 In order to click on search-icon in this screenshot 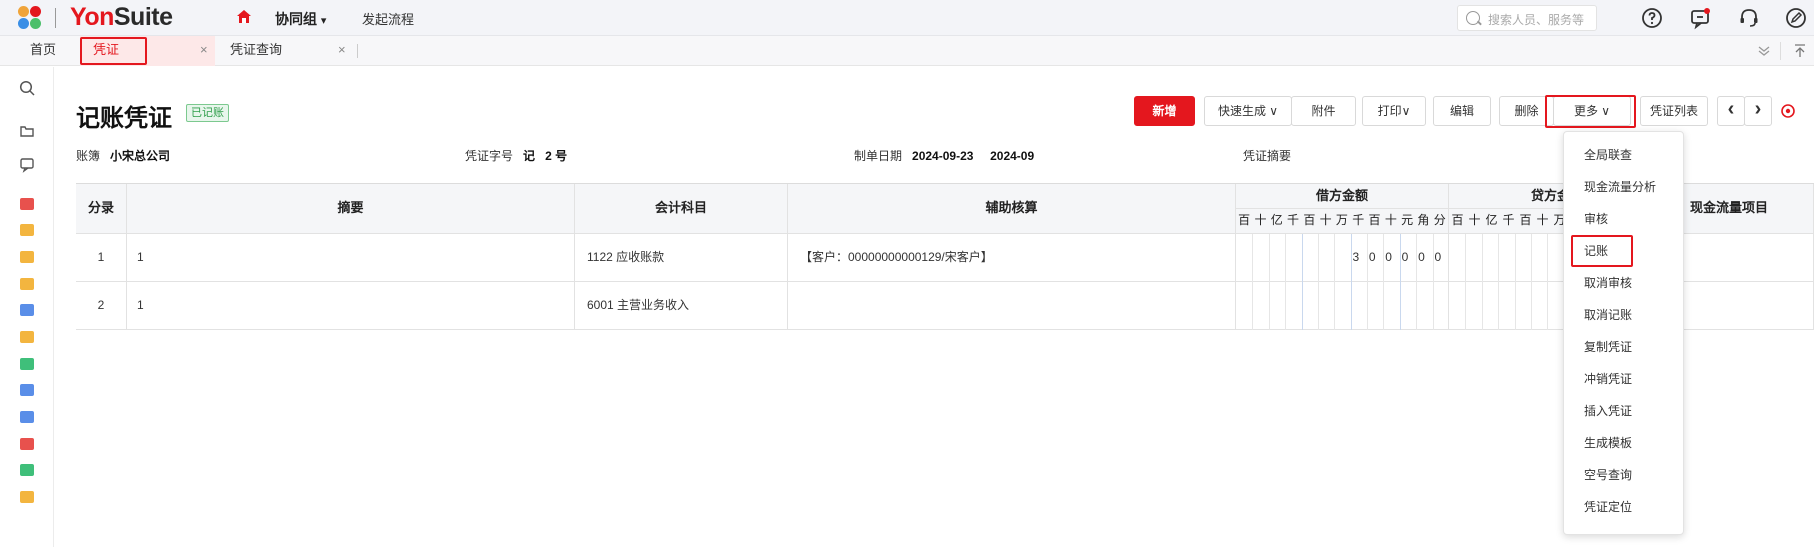, I will do `click(27, 88)`.